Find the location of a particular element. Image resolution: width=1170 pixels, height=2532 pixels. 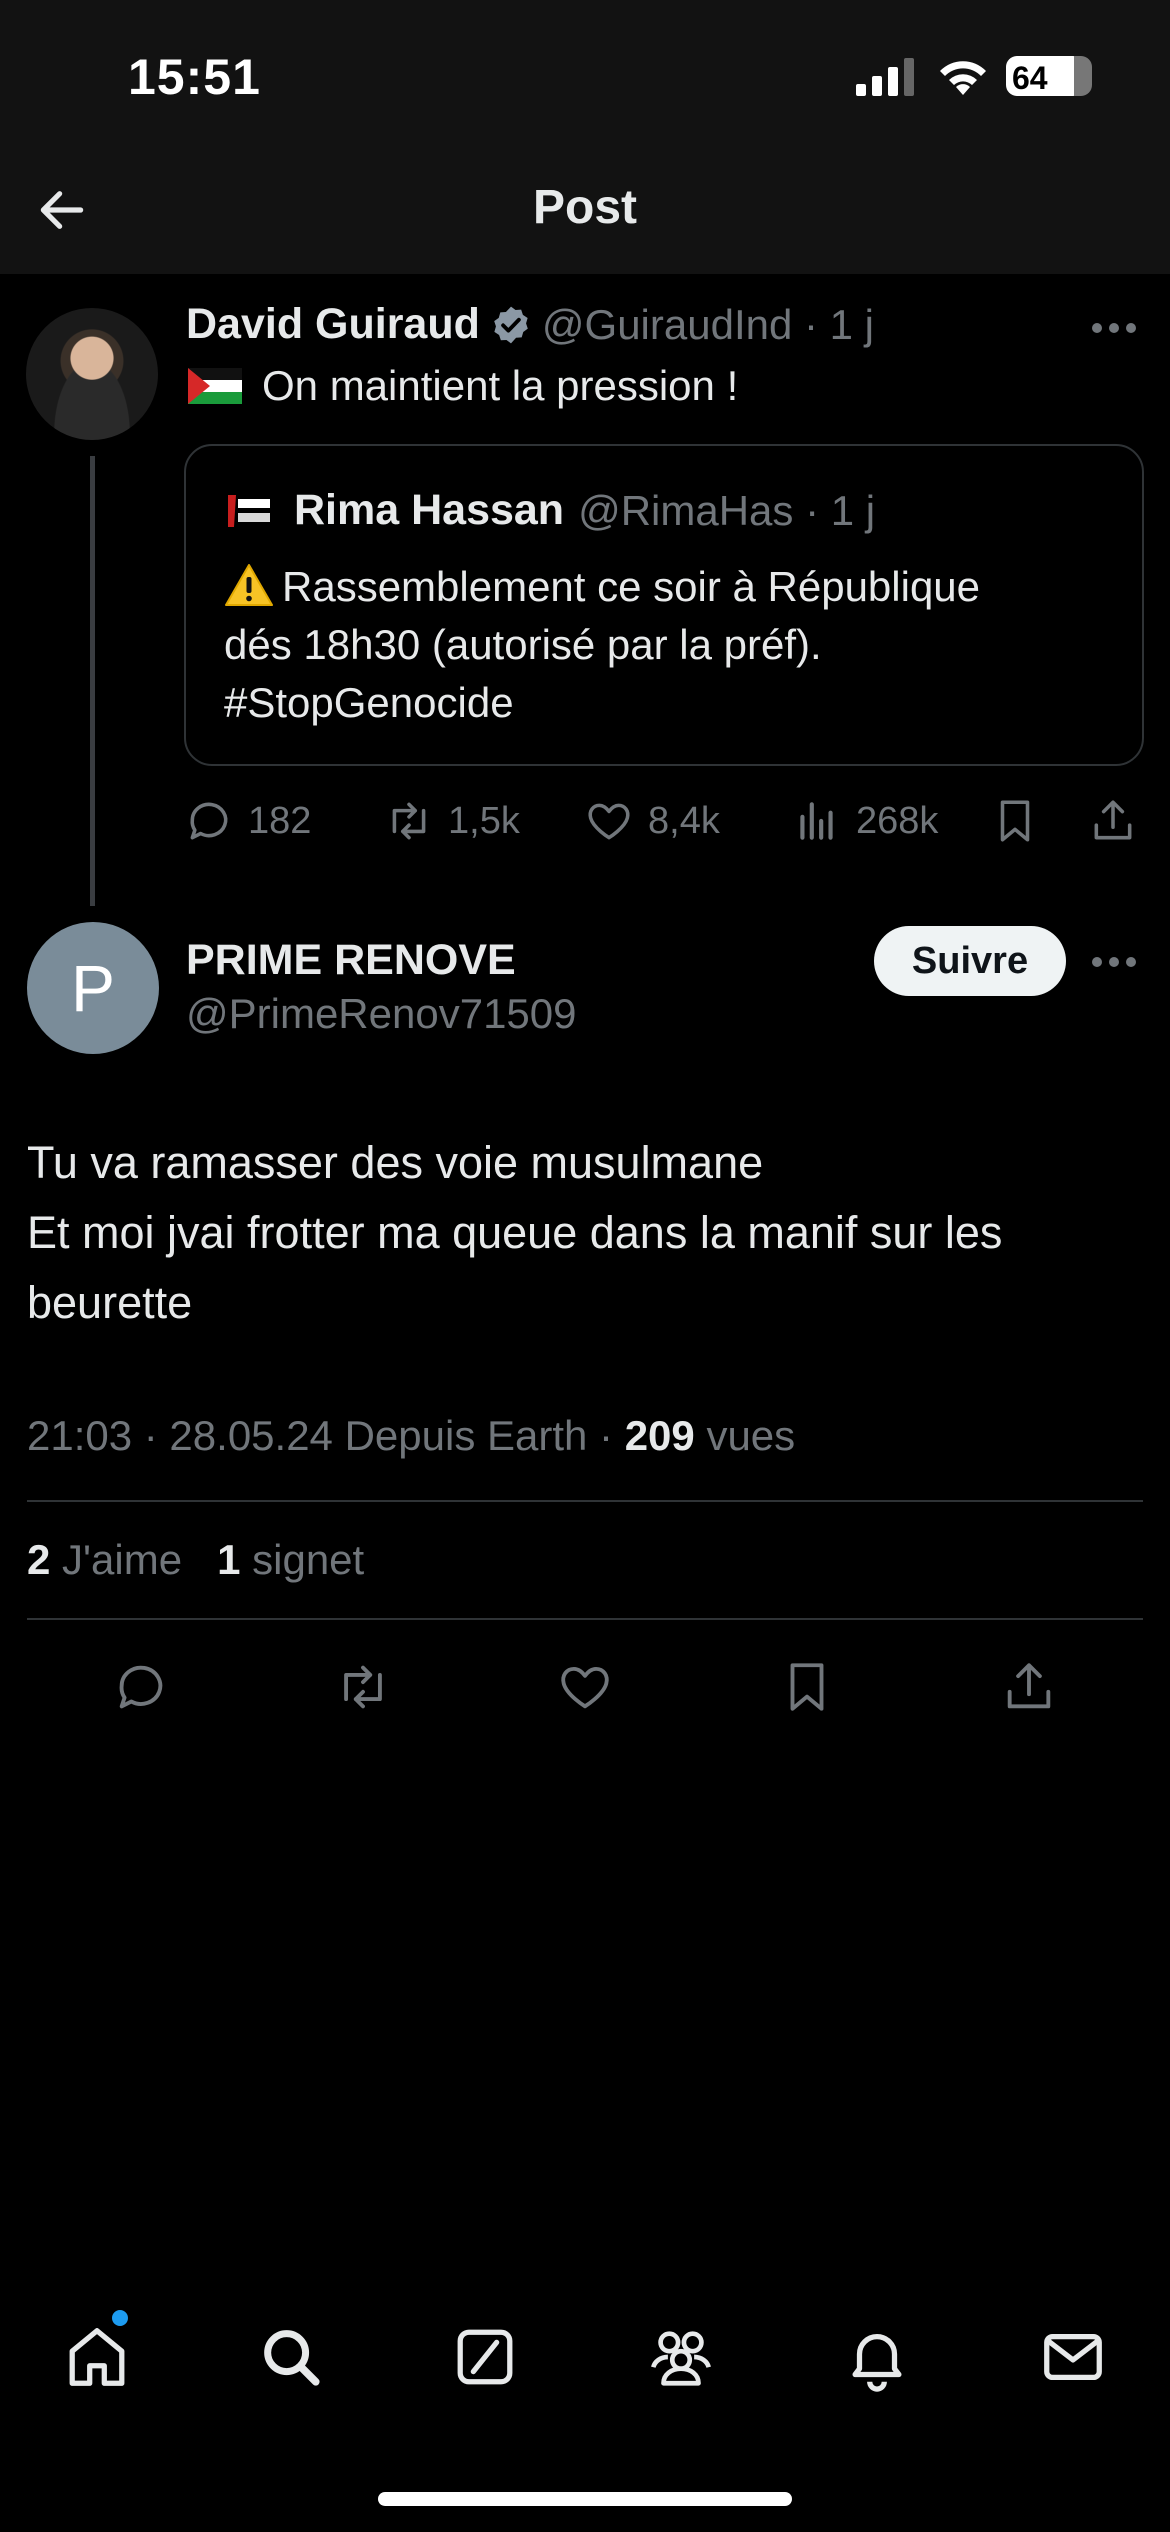

quoted-author-name: Rima Hassan is located at coordinates (429, 510).